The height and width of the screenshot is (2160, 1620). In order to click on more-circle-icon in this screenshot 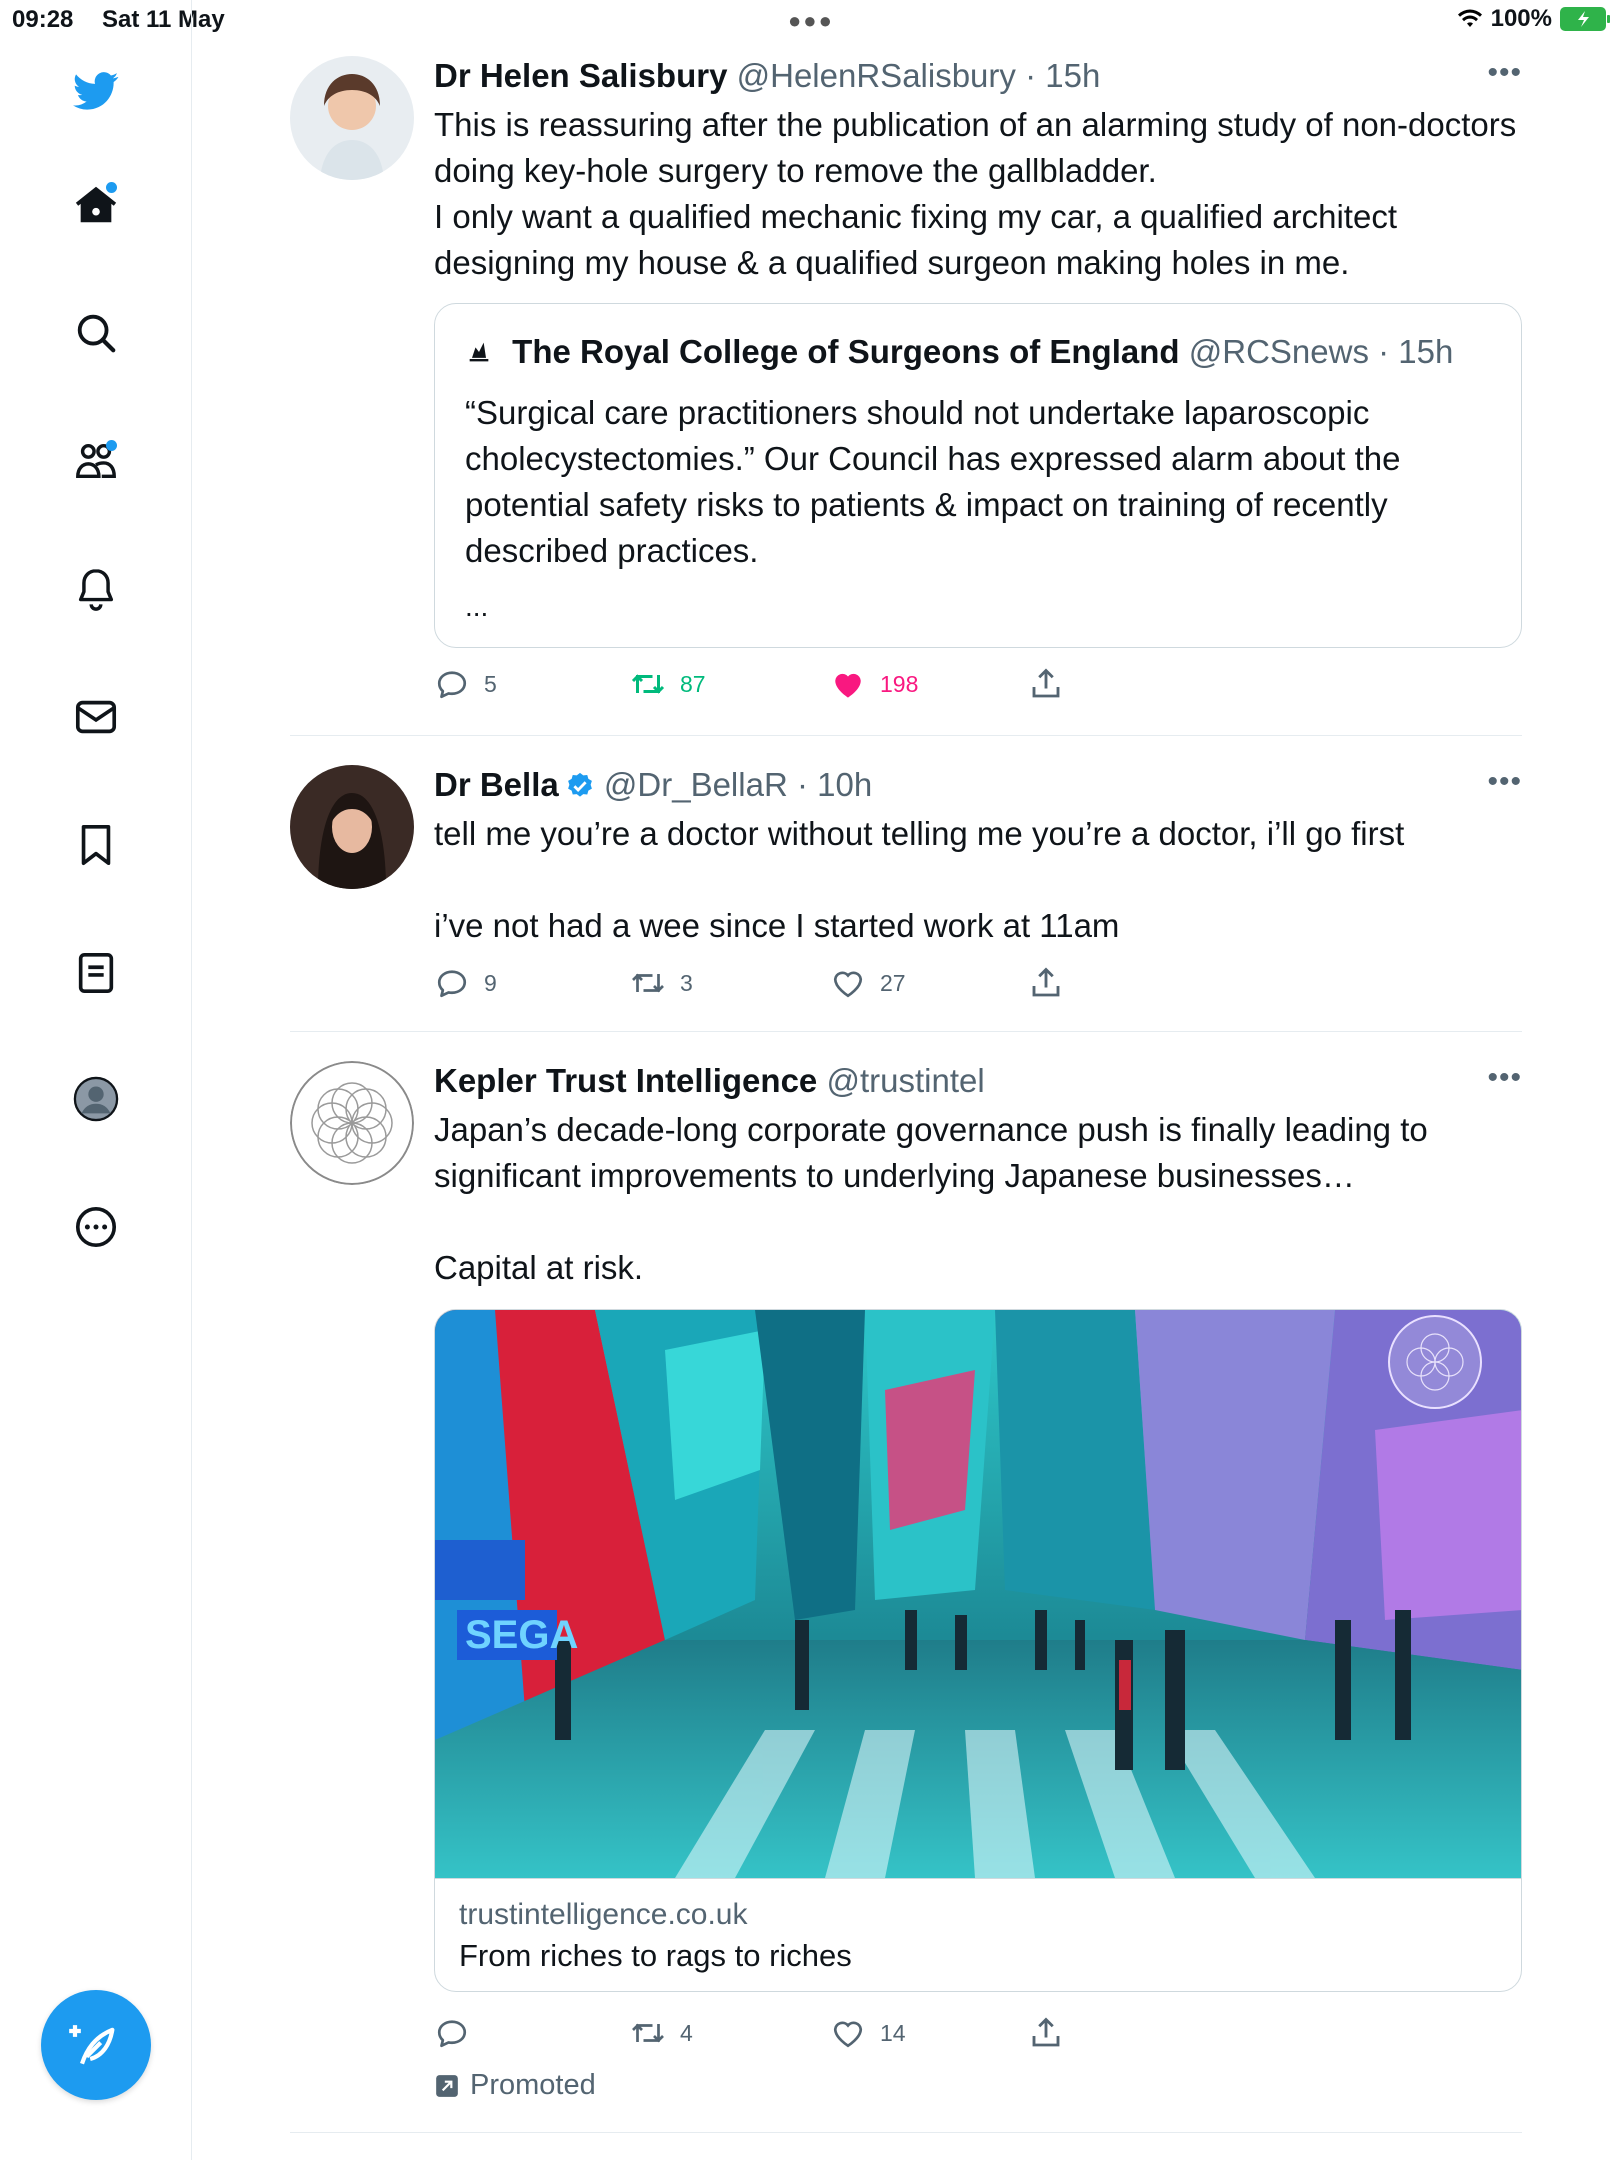, I will do `click(96, 1227)`.